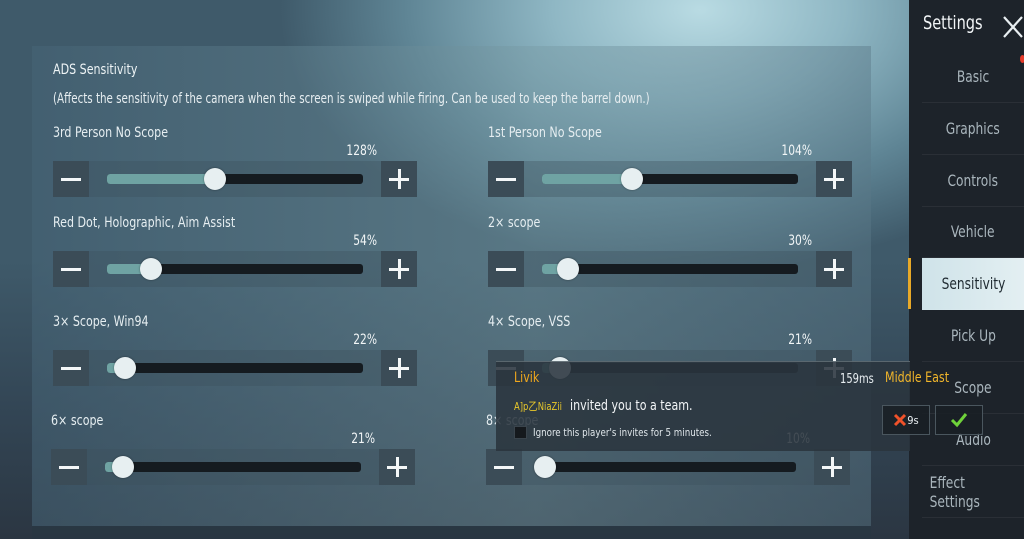  I want to click on slider-group: 2× scope 30%, so click(670, 251).